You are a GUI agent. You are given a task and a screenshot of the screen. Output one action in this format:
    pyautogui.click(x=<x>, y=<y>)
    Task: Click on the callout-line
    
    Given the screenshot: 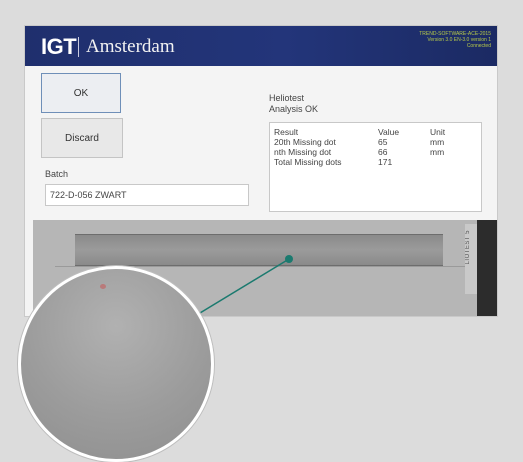 What is the action you would take?
    pyautogui.click(x=242, y=287)
    